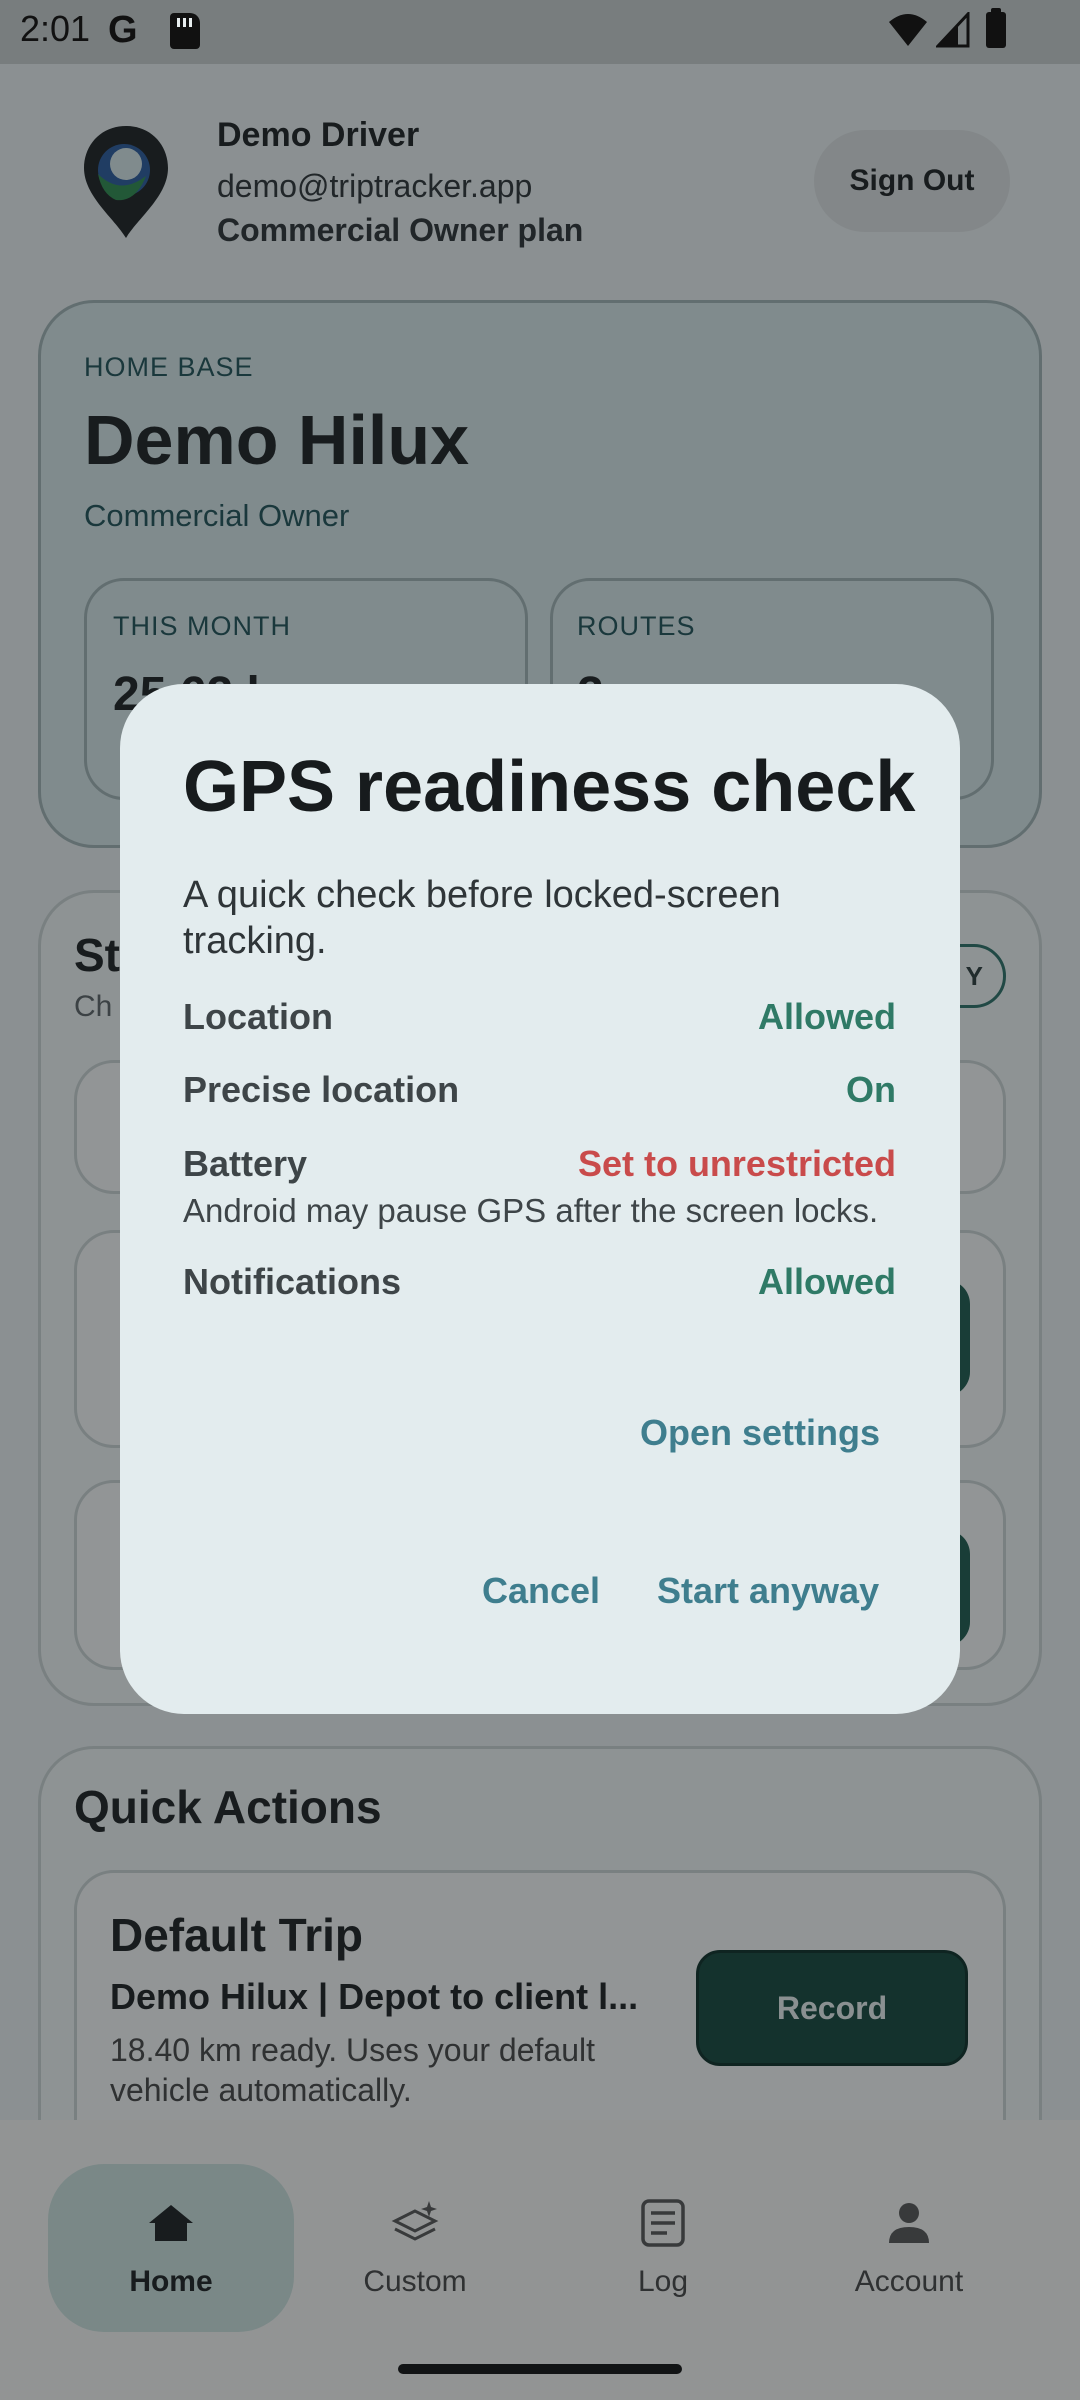 The image size is (1080, 2400). Describe the element at coordinates (871, 1089) in the screenshot. I see `check-value-precise-location: On` at that location.